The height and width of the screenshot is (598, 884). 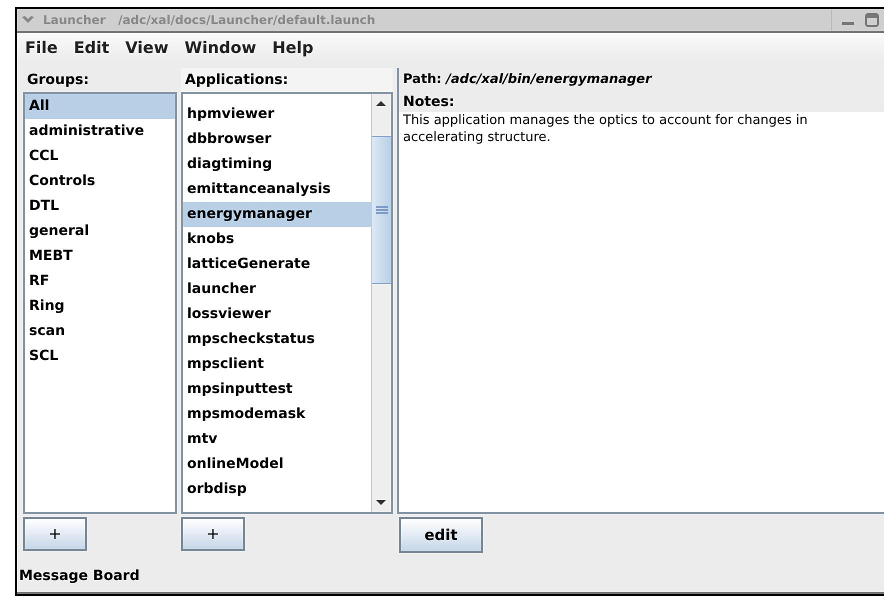 I want to click on list-item: scan, so click(x=100, y=331).